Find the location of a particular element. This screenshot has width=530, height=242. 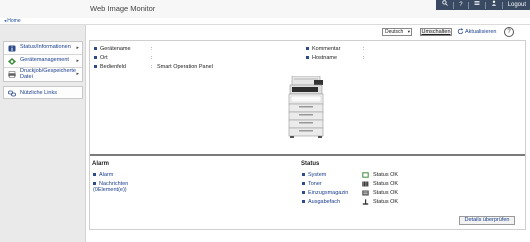

details-button: Details überprüfen is located at coordinates (487, 220).